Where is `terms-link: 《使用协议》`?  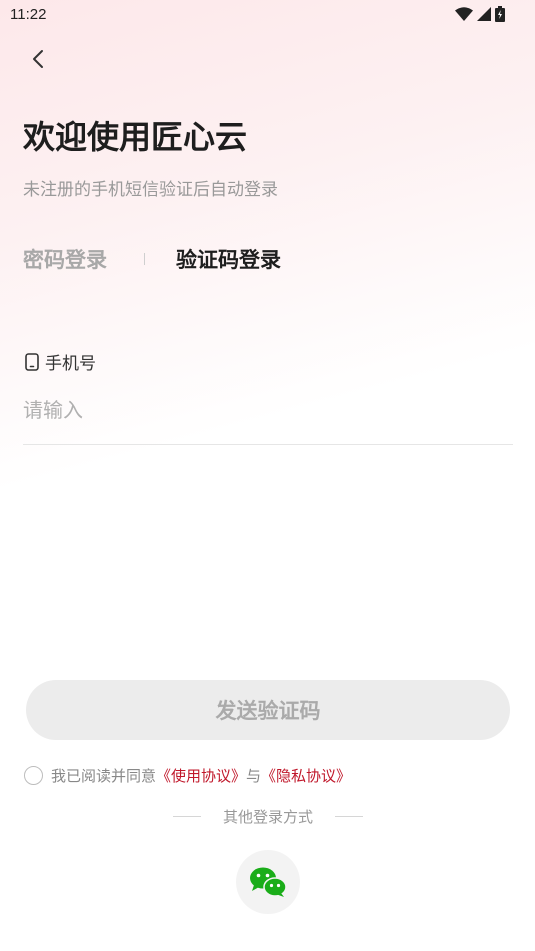 terms-link: 《使用协议》 is located at coordinates (201, 775).